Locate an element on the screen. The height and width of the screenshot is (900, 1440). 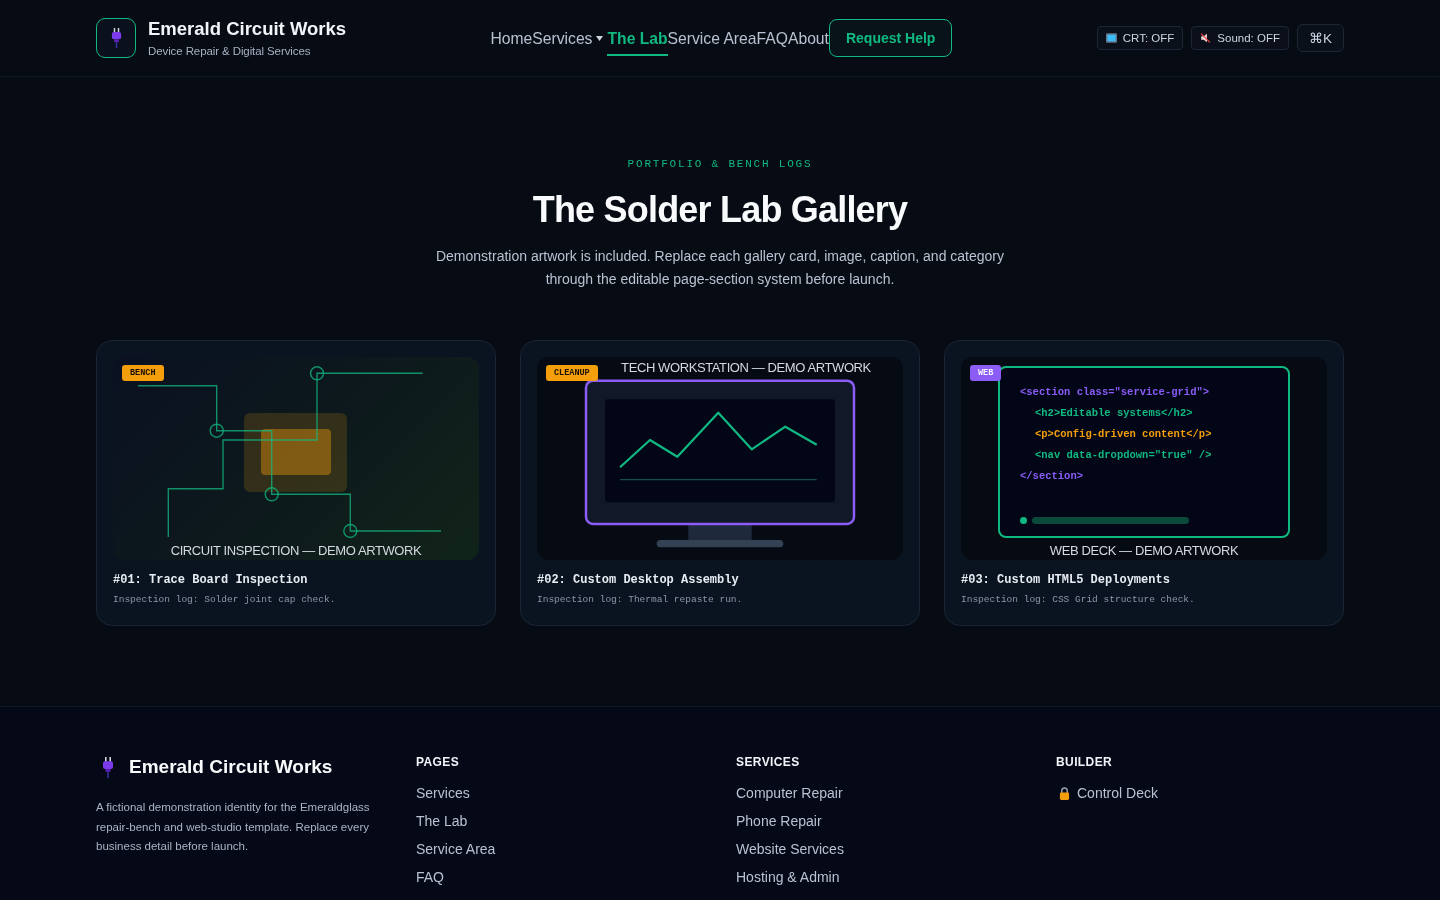
card-title: #03: Custom HTML5 Deployments is located at coordinates (1066, 580).